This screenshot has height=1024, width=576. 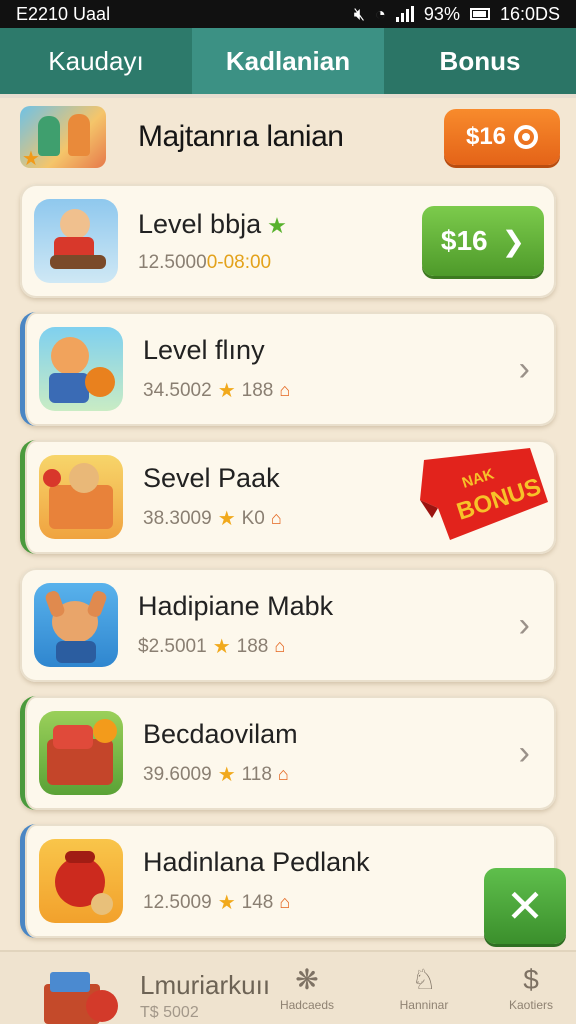 What do you see at coordinates (256, 774) in the screenshot?
I see `level-rating-5: 118` at bounding box center [256, 774].